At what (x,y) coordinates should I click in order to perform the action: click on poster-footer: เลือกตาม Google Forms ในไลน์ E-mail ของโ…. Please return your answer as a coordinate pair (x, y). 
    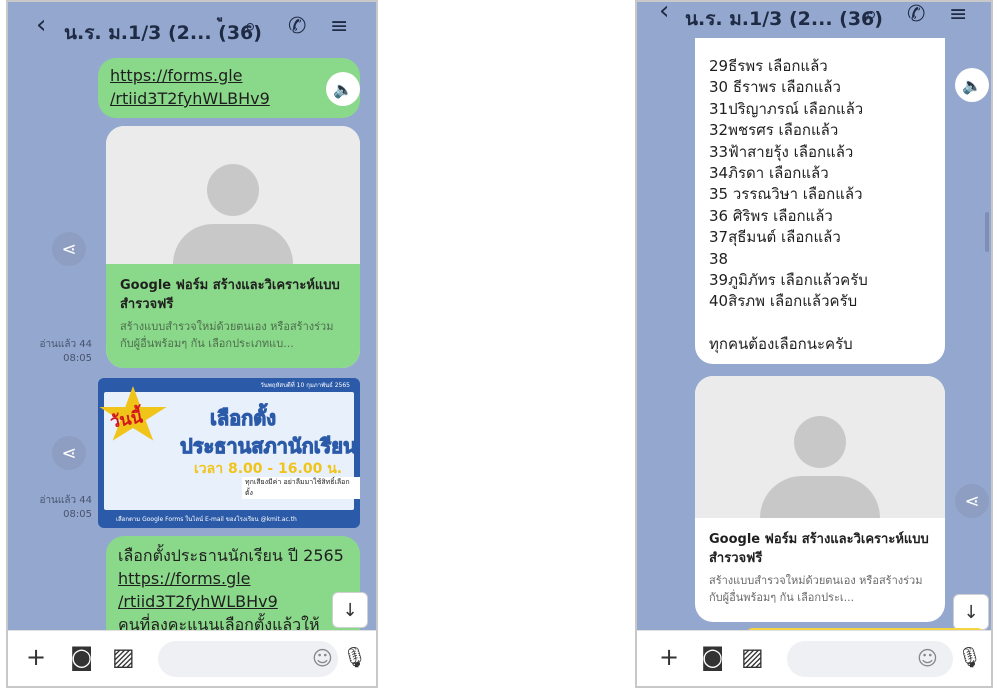
    Looking at the image, I should click on (206, 519).